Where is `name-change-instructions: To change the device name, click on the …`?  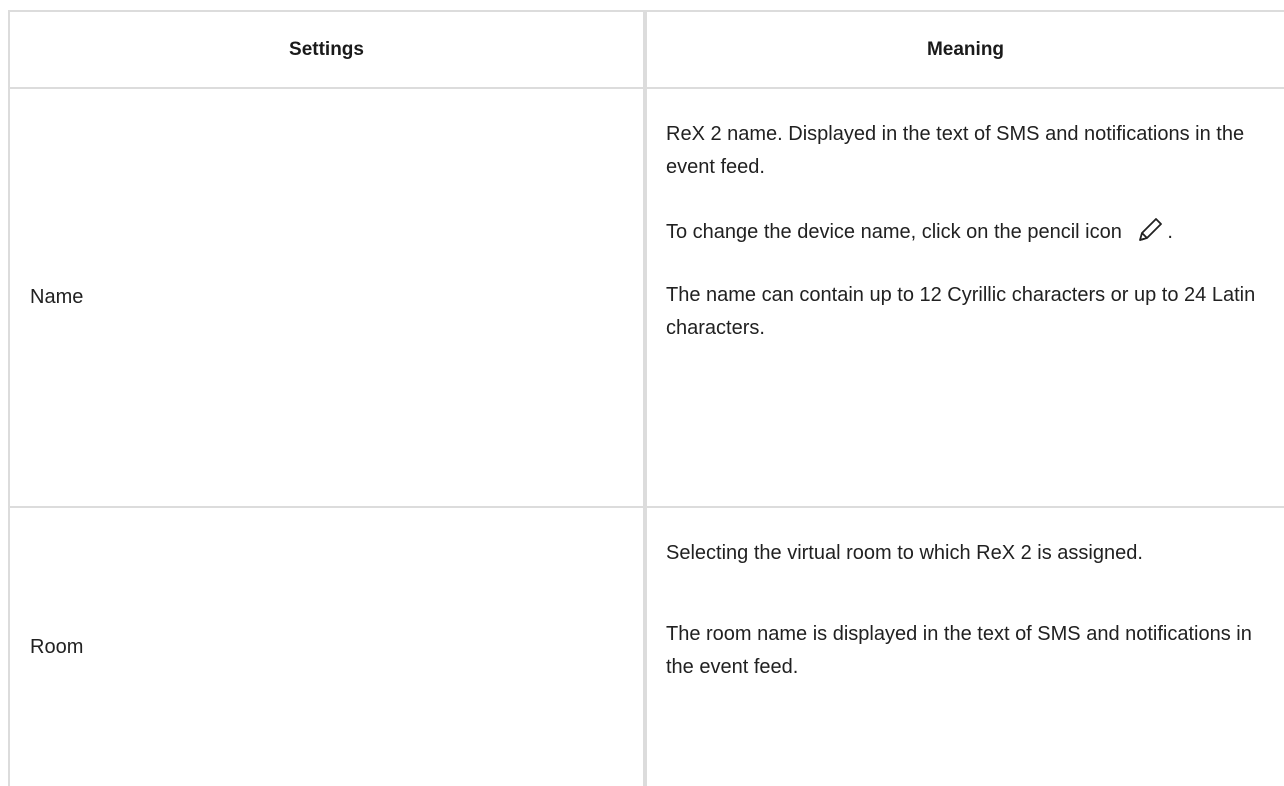 name-change-instructions: To change the device name, click on the … is located at coordinates (919, 231).